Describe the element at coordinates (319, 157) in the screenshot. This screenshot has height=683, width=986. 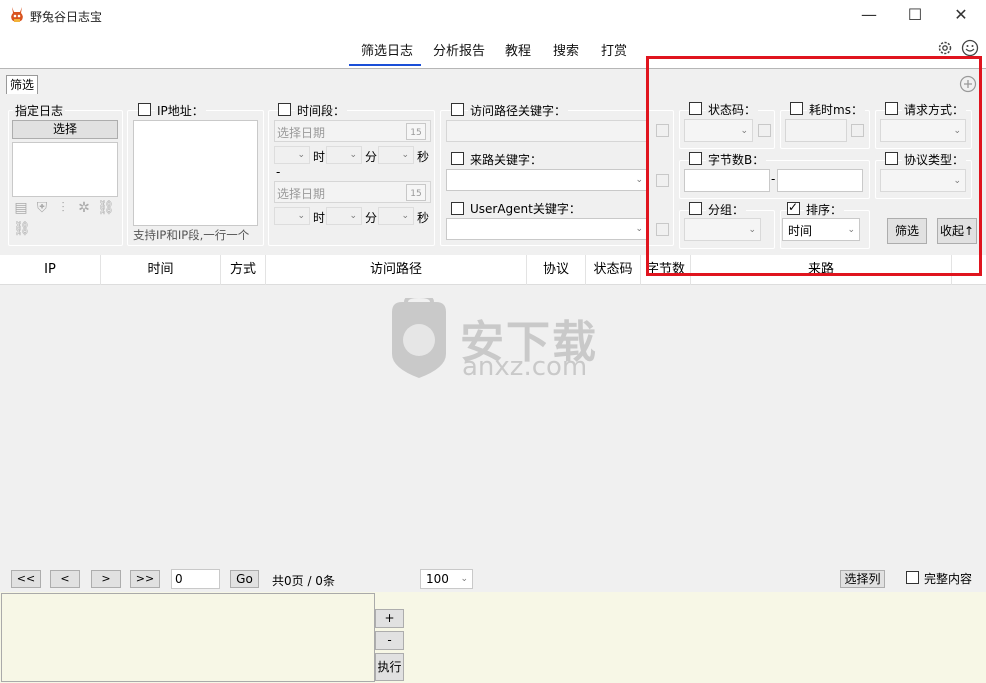
I see `hour-unit: 时` at that location.